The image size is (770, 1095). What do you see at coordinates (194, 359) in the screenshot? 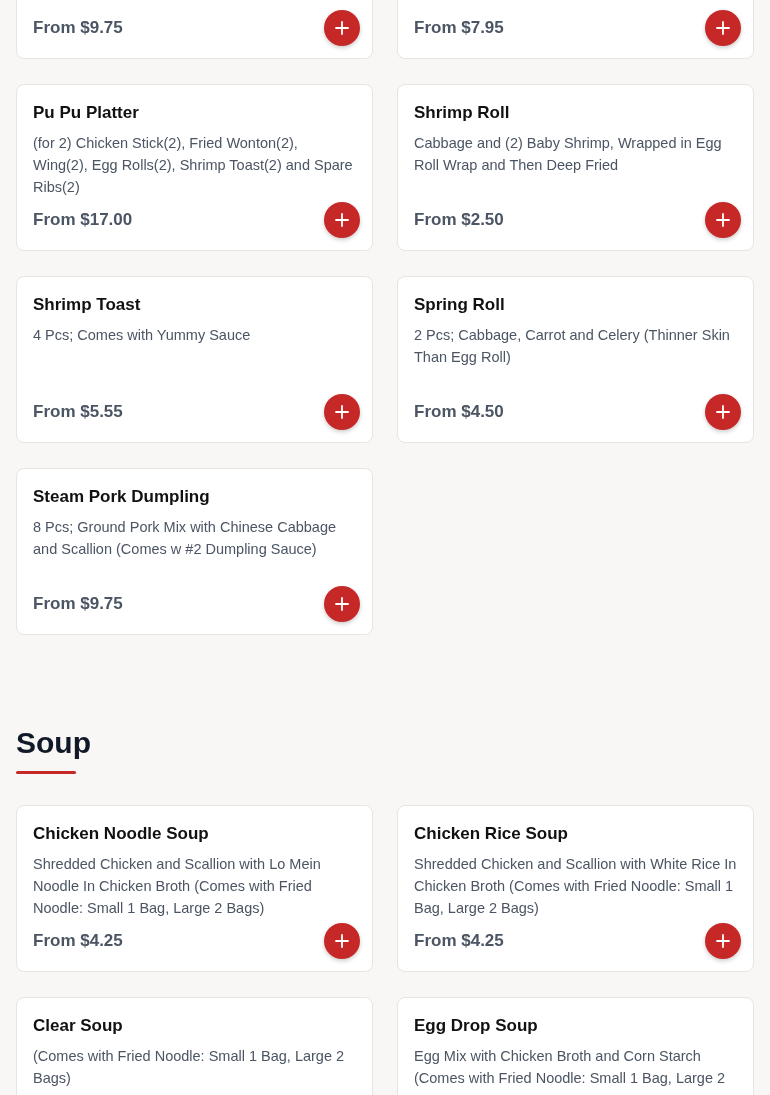
I see `menu-item-card: Shrimp Toast 4 Pcs; Comes with Yummy Sauce From $5.55` at bounding box center [194, 359].